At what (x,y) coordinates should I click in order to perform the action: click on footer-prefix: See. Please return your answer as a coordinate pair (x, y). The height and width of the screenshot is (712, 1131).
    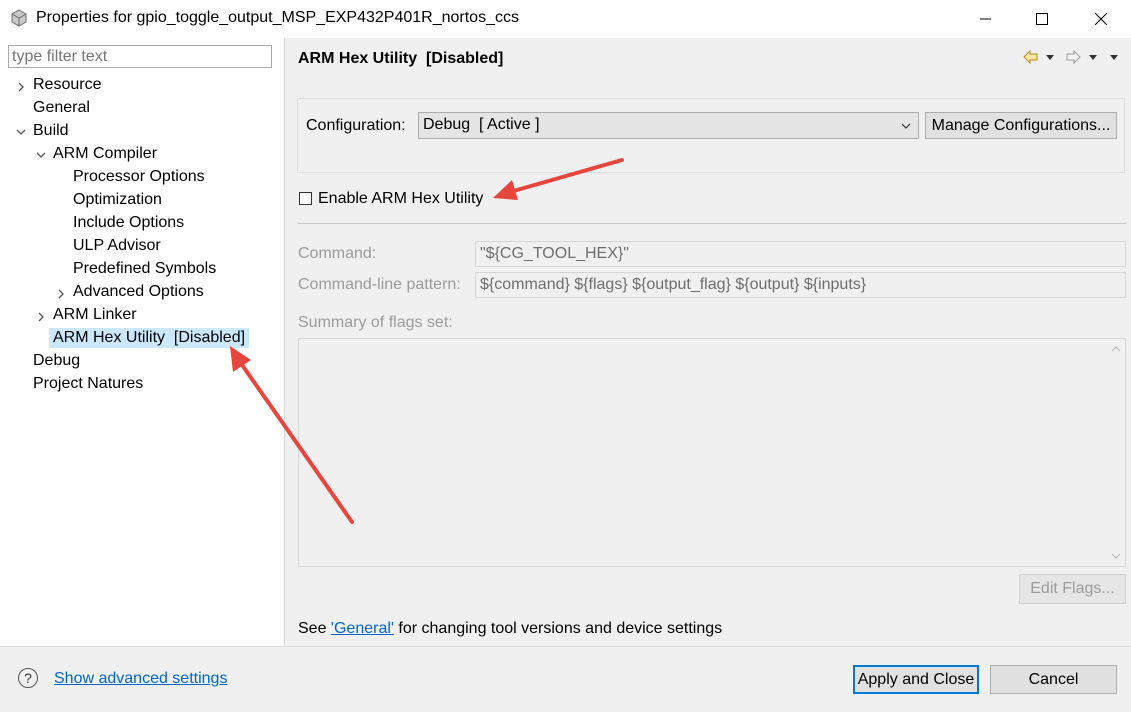
    Looking at the image, I should click on (314, 628).